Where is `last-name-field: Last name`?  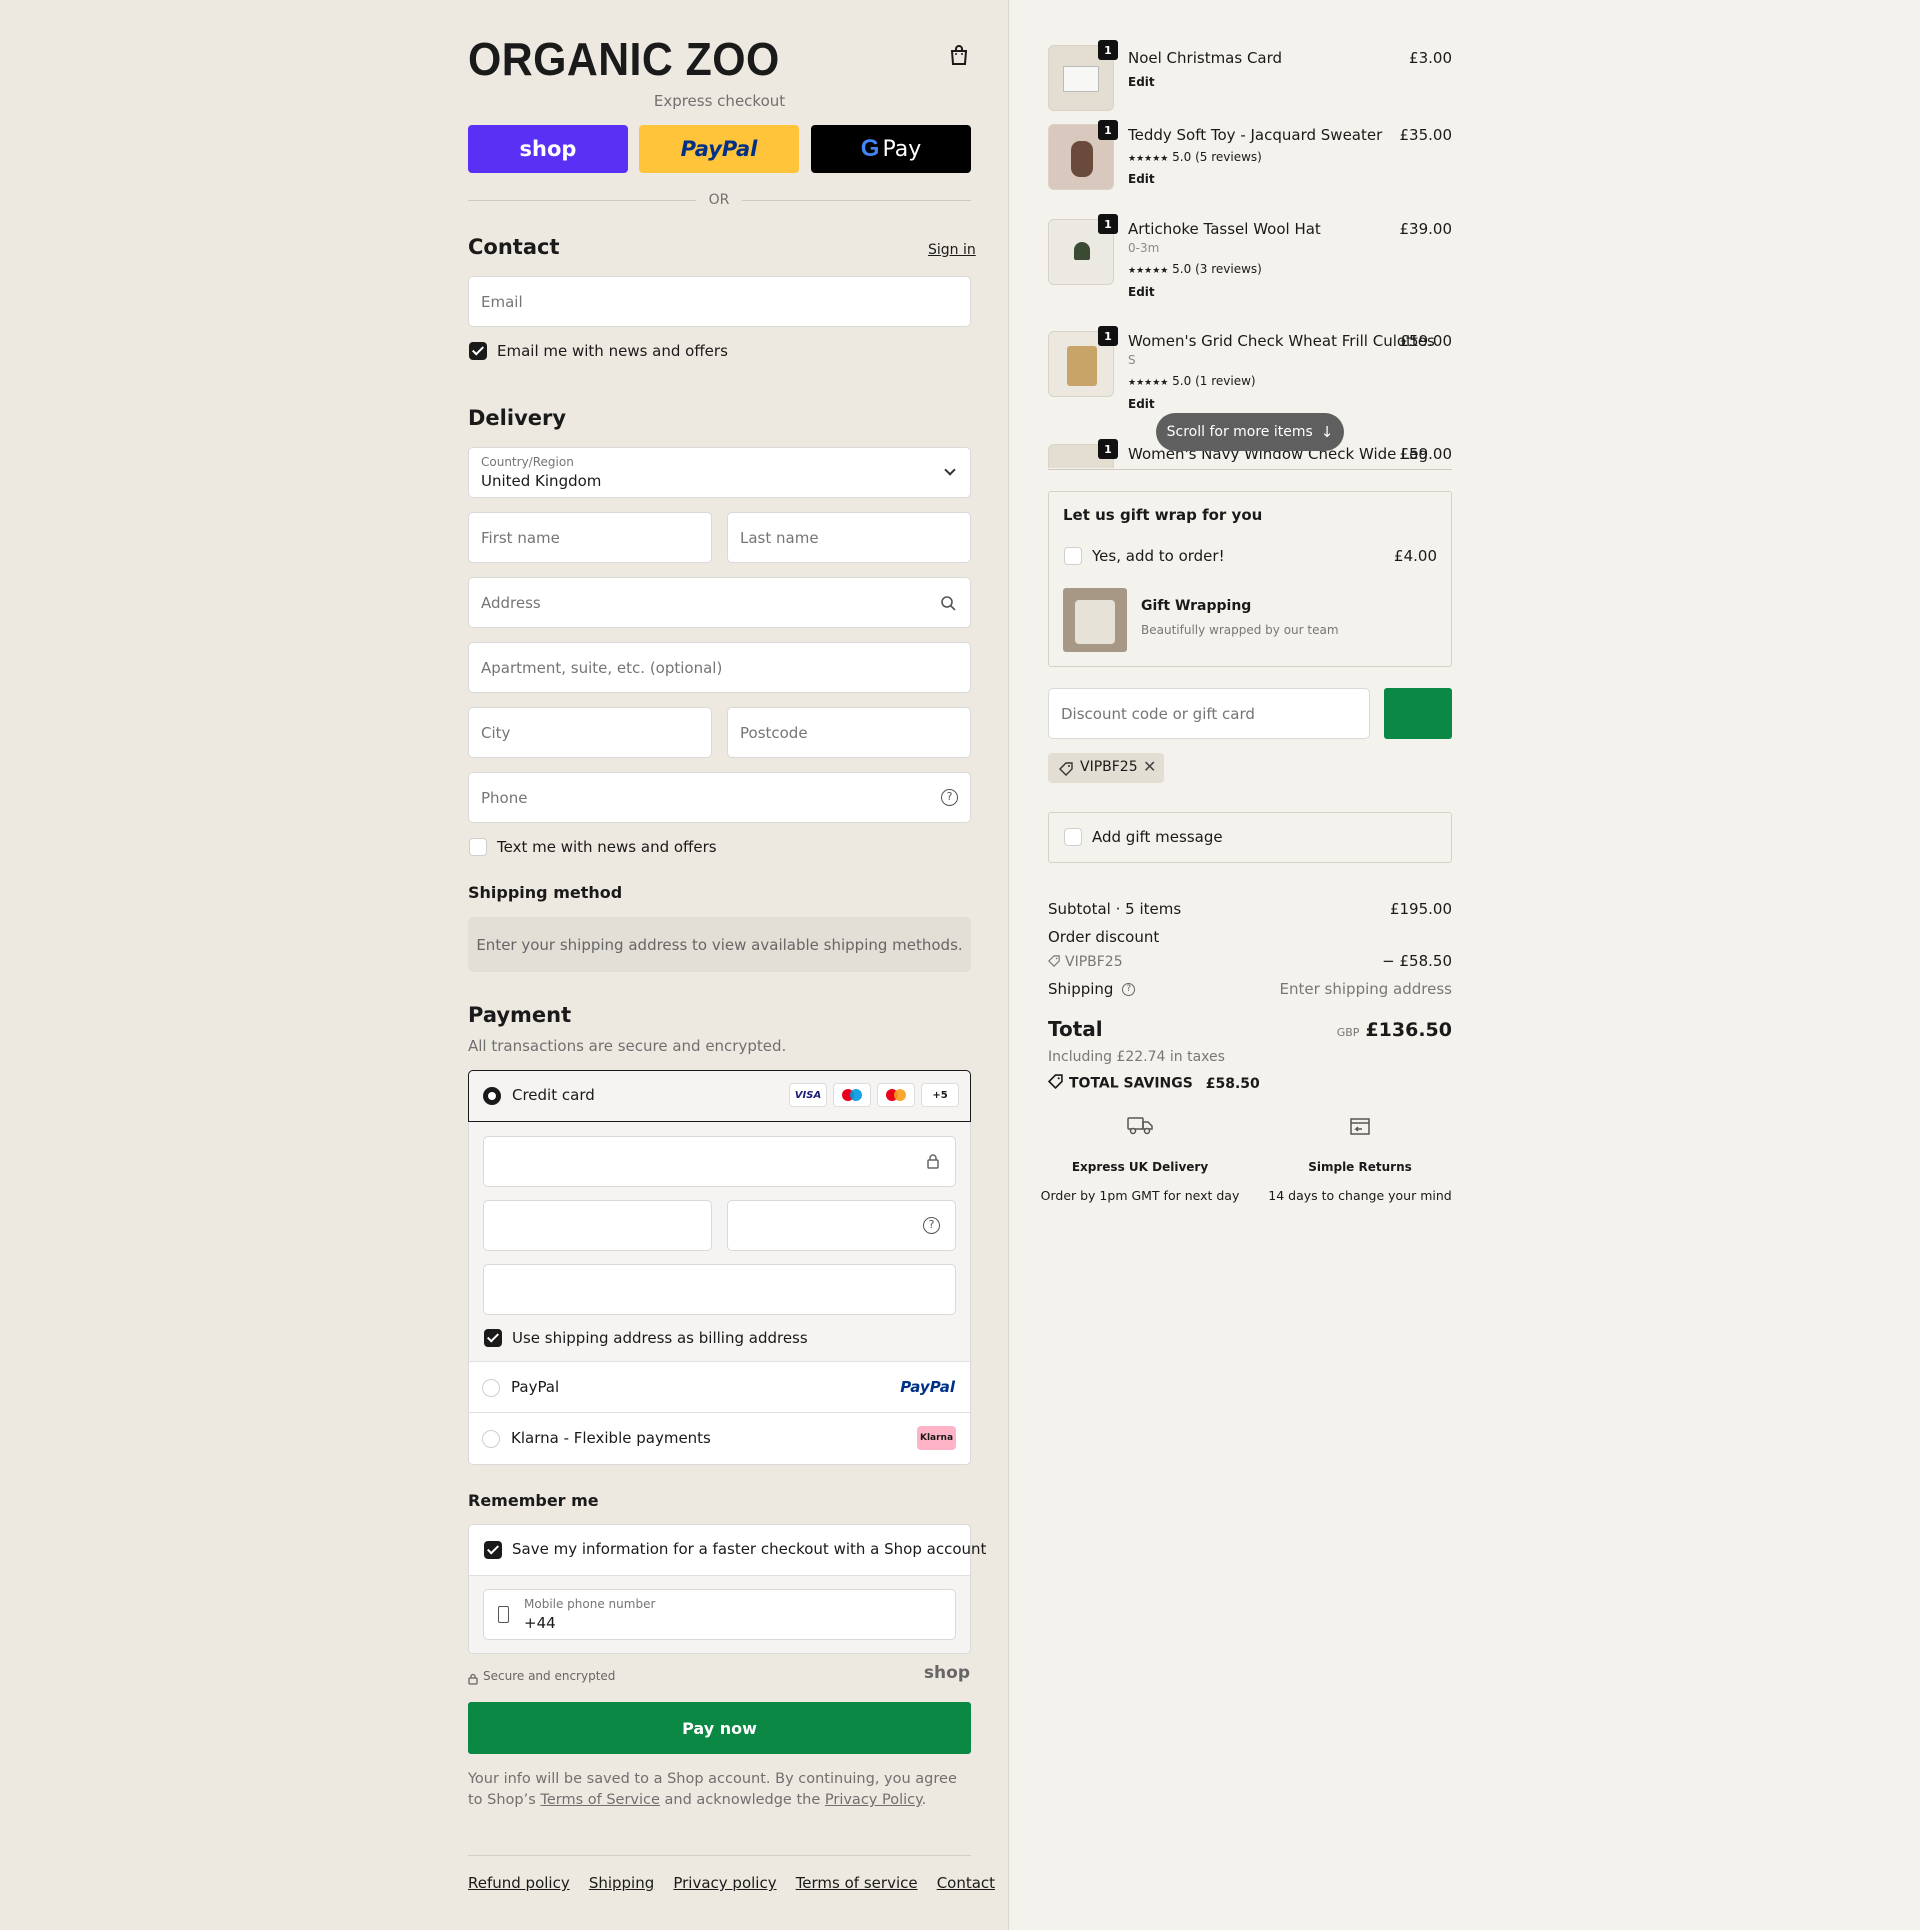 last-name-field: Last name is located at coordinates (849, 537).